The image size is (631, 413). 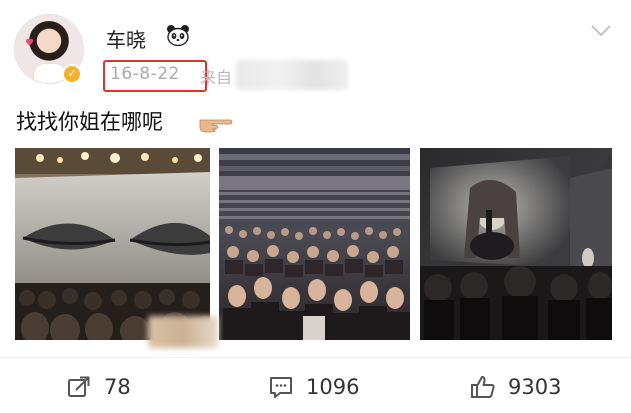 What do you see at coordinates (292, 75) in the screenshot?
I see `source-blur-patch` at bounding box center [292, 75].